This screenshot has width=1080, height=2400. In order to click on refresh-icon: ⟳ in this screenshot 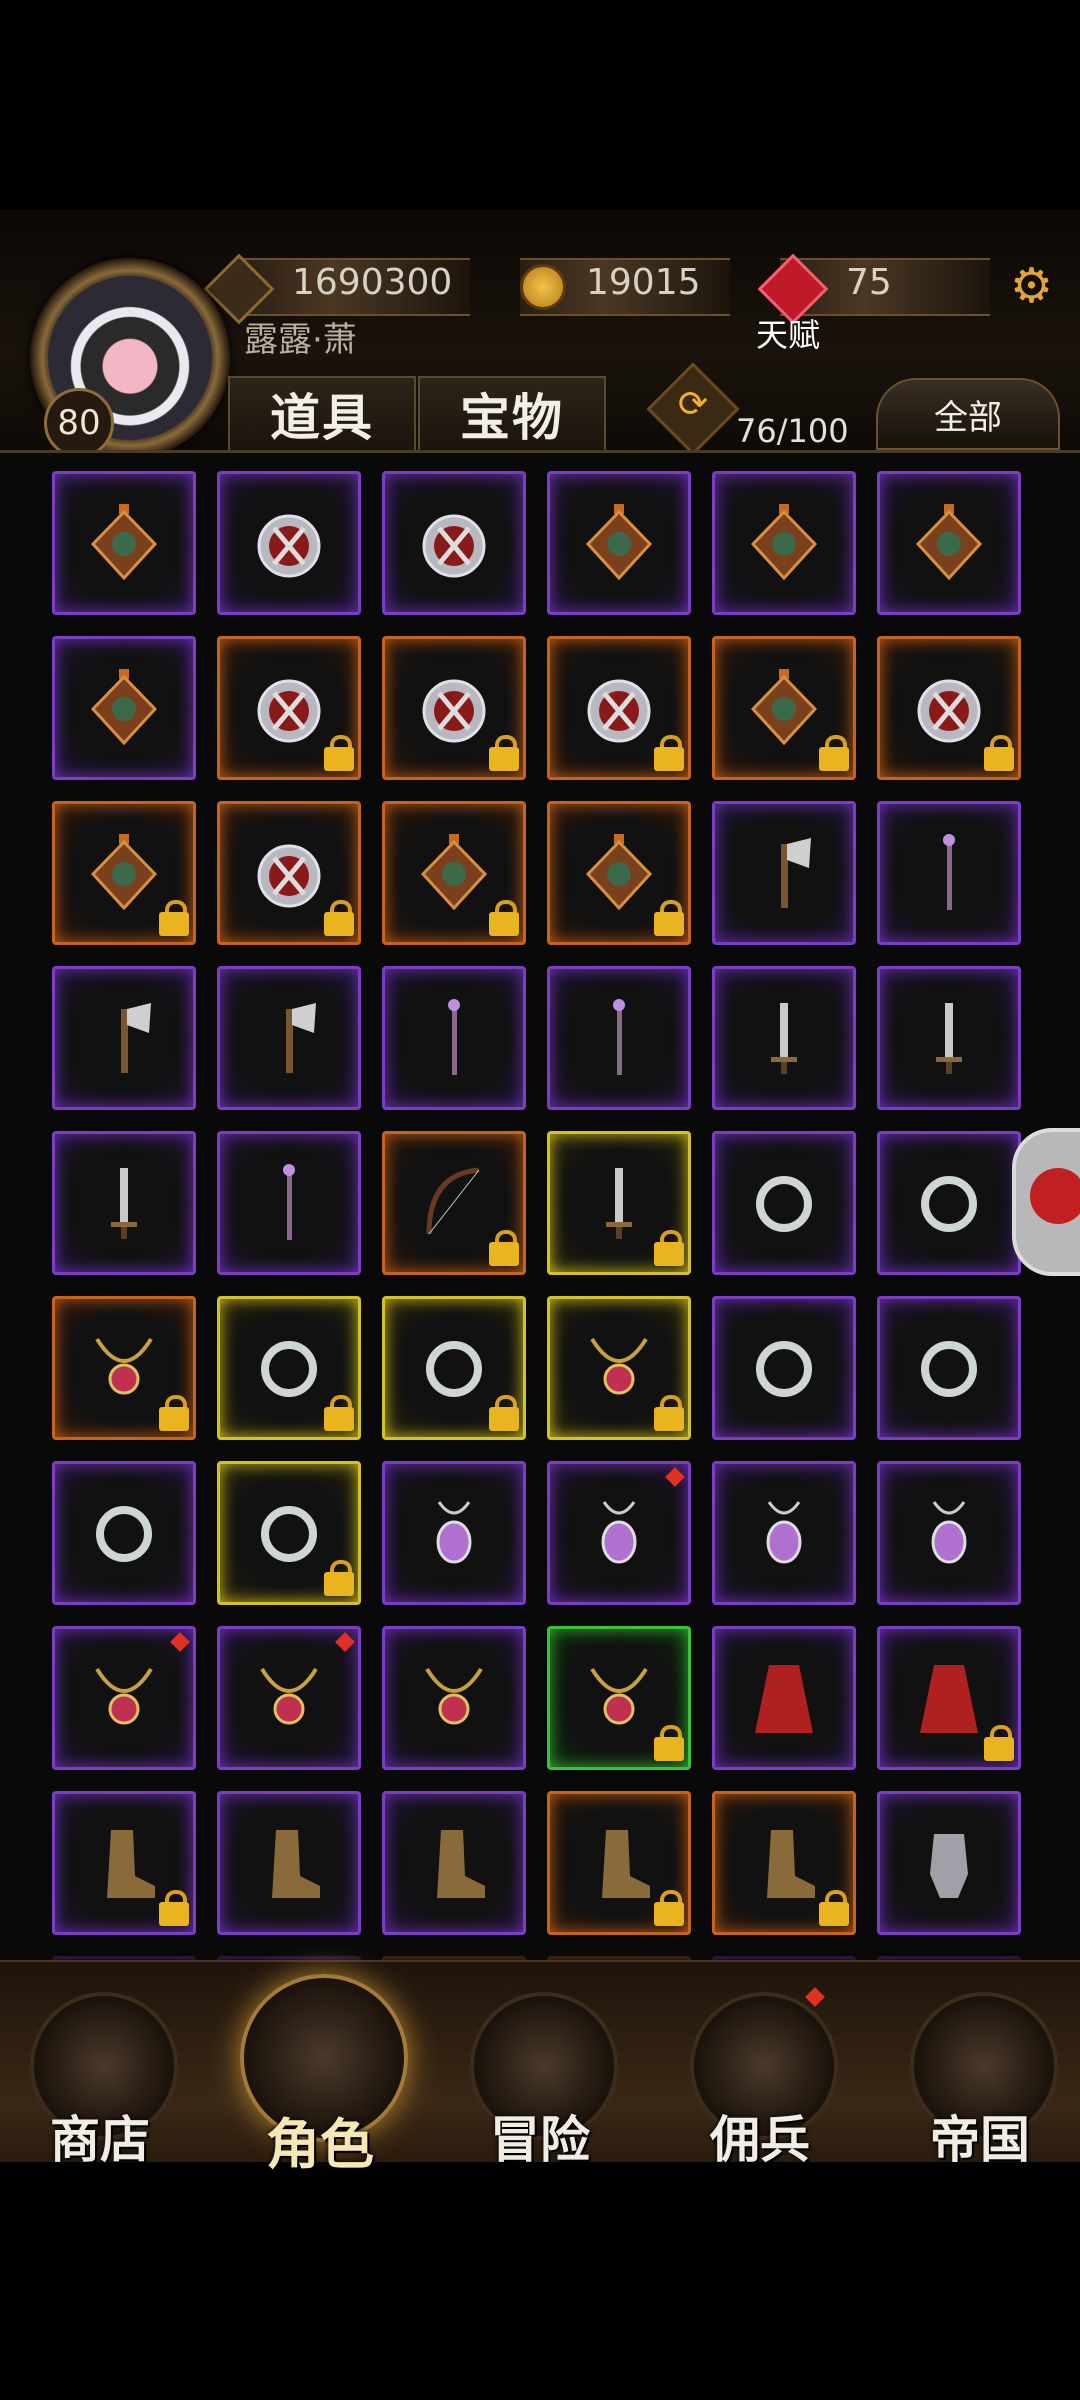, I will do `click(693, 404)`.